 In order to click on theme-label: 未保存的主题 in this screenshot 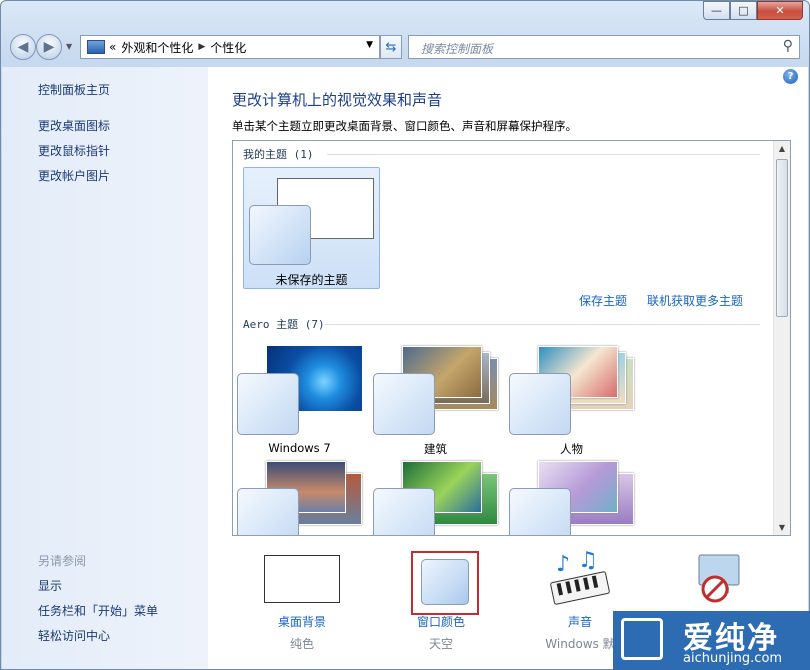, I will do `click(311, 280)`.